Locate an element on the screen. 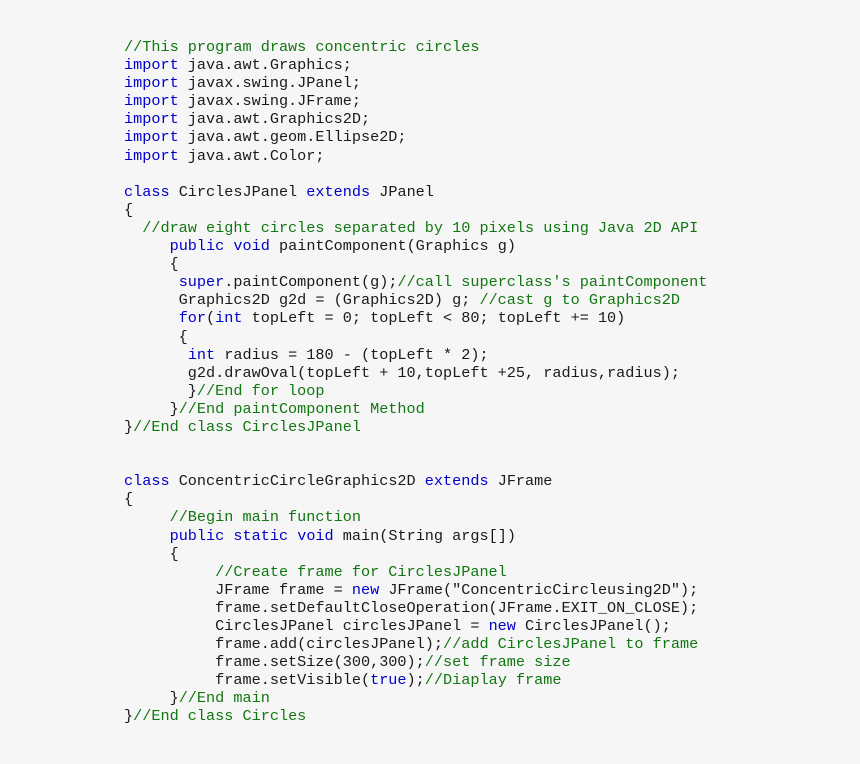 The image size is (860, 764). code-token: ); is located at coordinates (415, 680).